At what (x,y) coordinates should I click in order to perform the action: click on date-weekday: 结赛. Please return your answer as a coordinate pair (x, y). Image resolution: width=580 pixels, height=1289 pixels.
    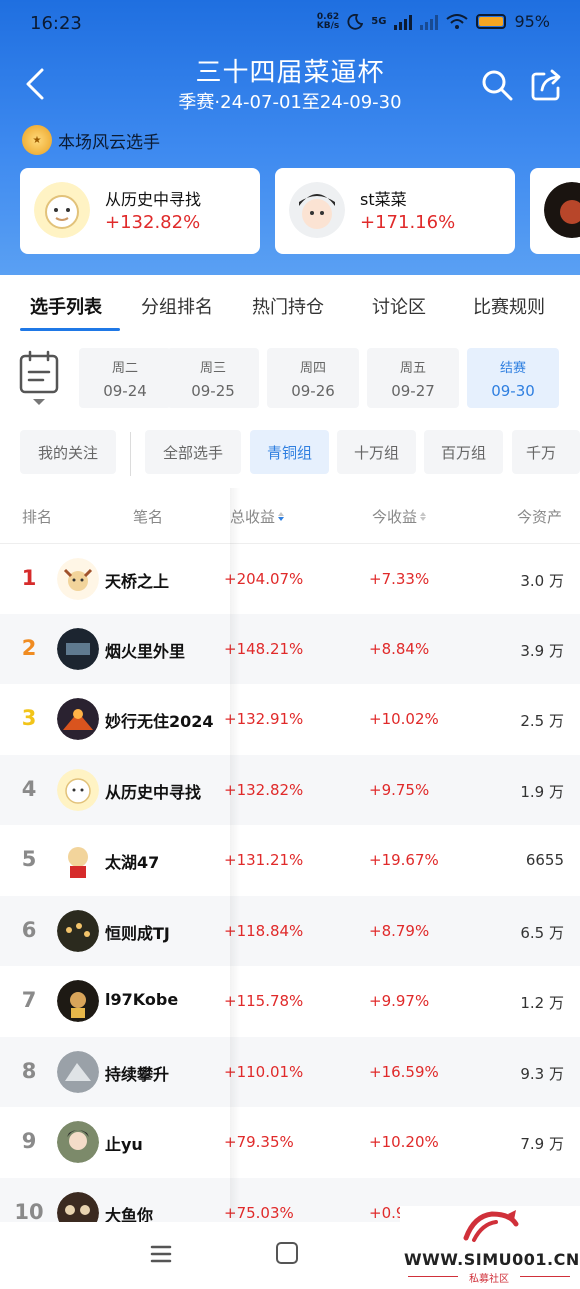
    Looking at the image, I should click on (512, 368).